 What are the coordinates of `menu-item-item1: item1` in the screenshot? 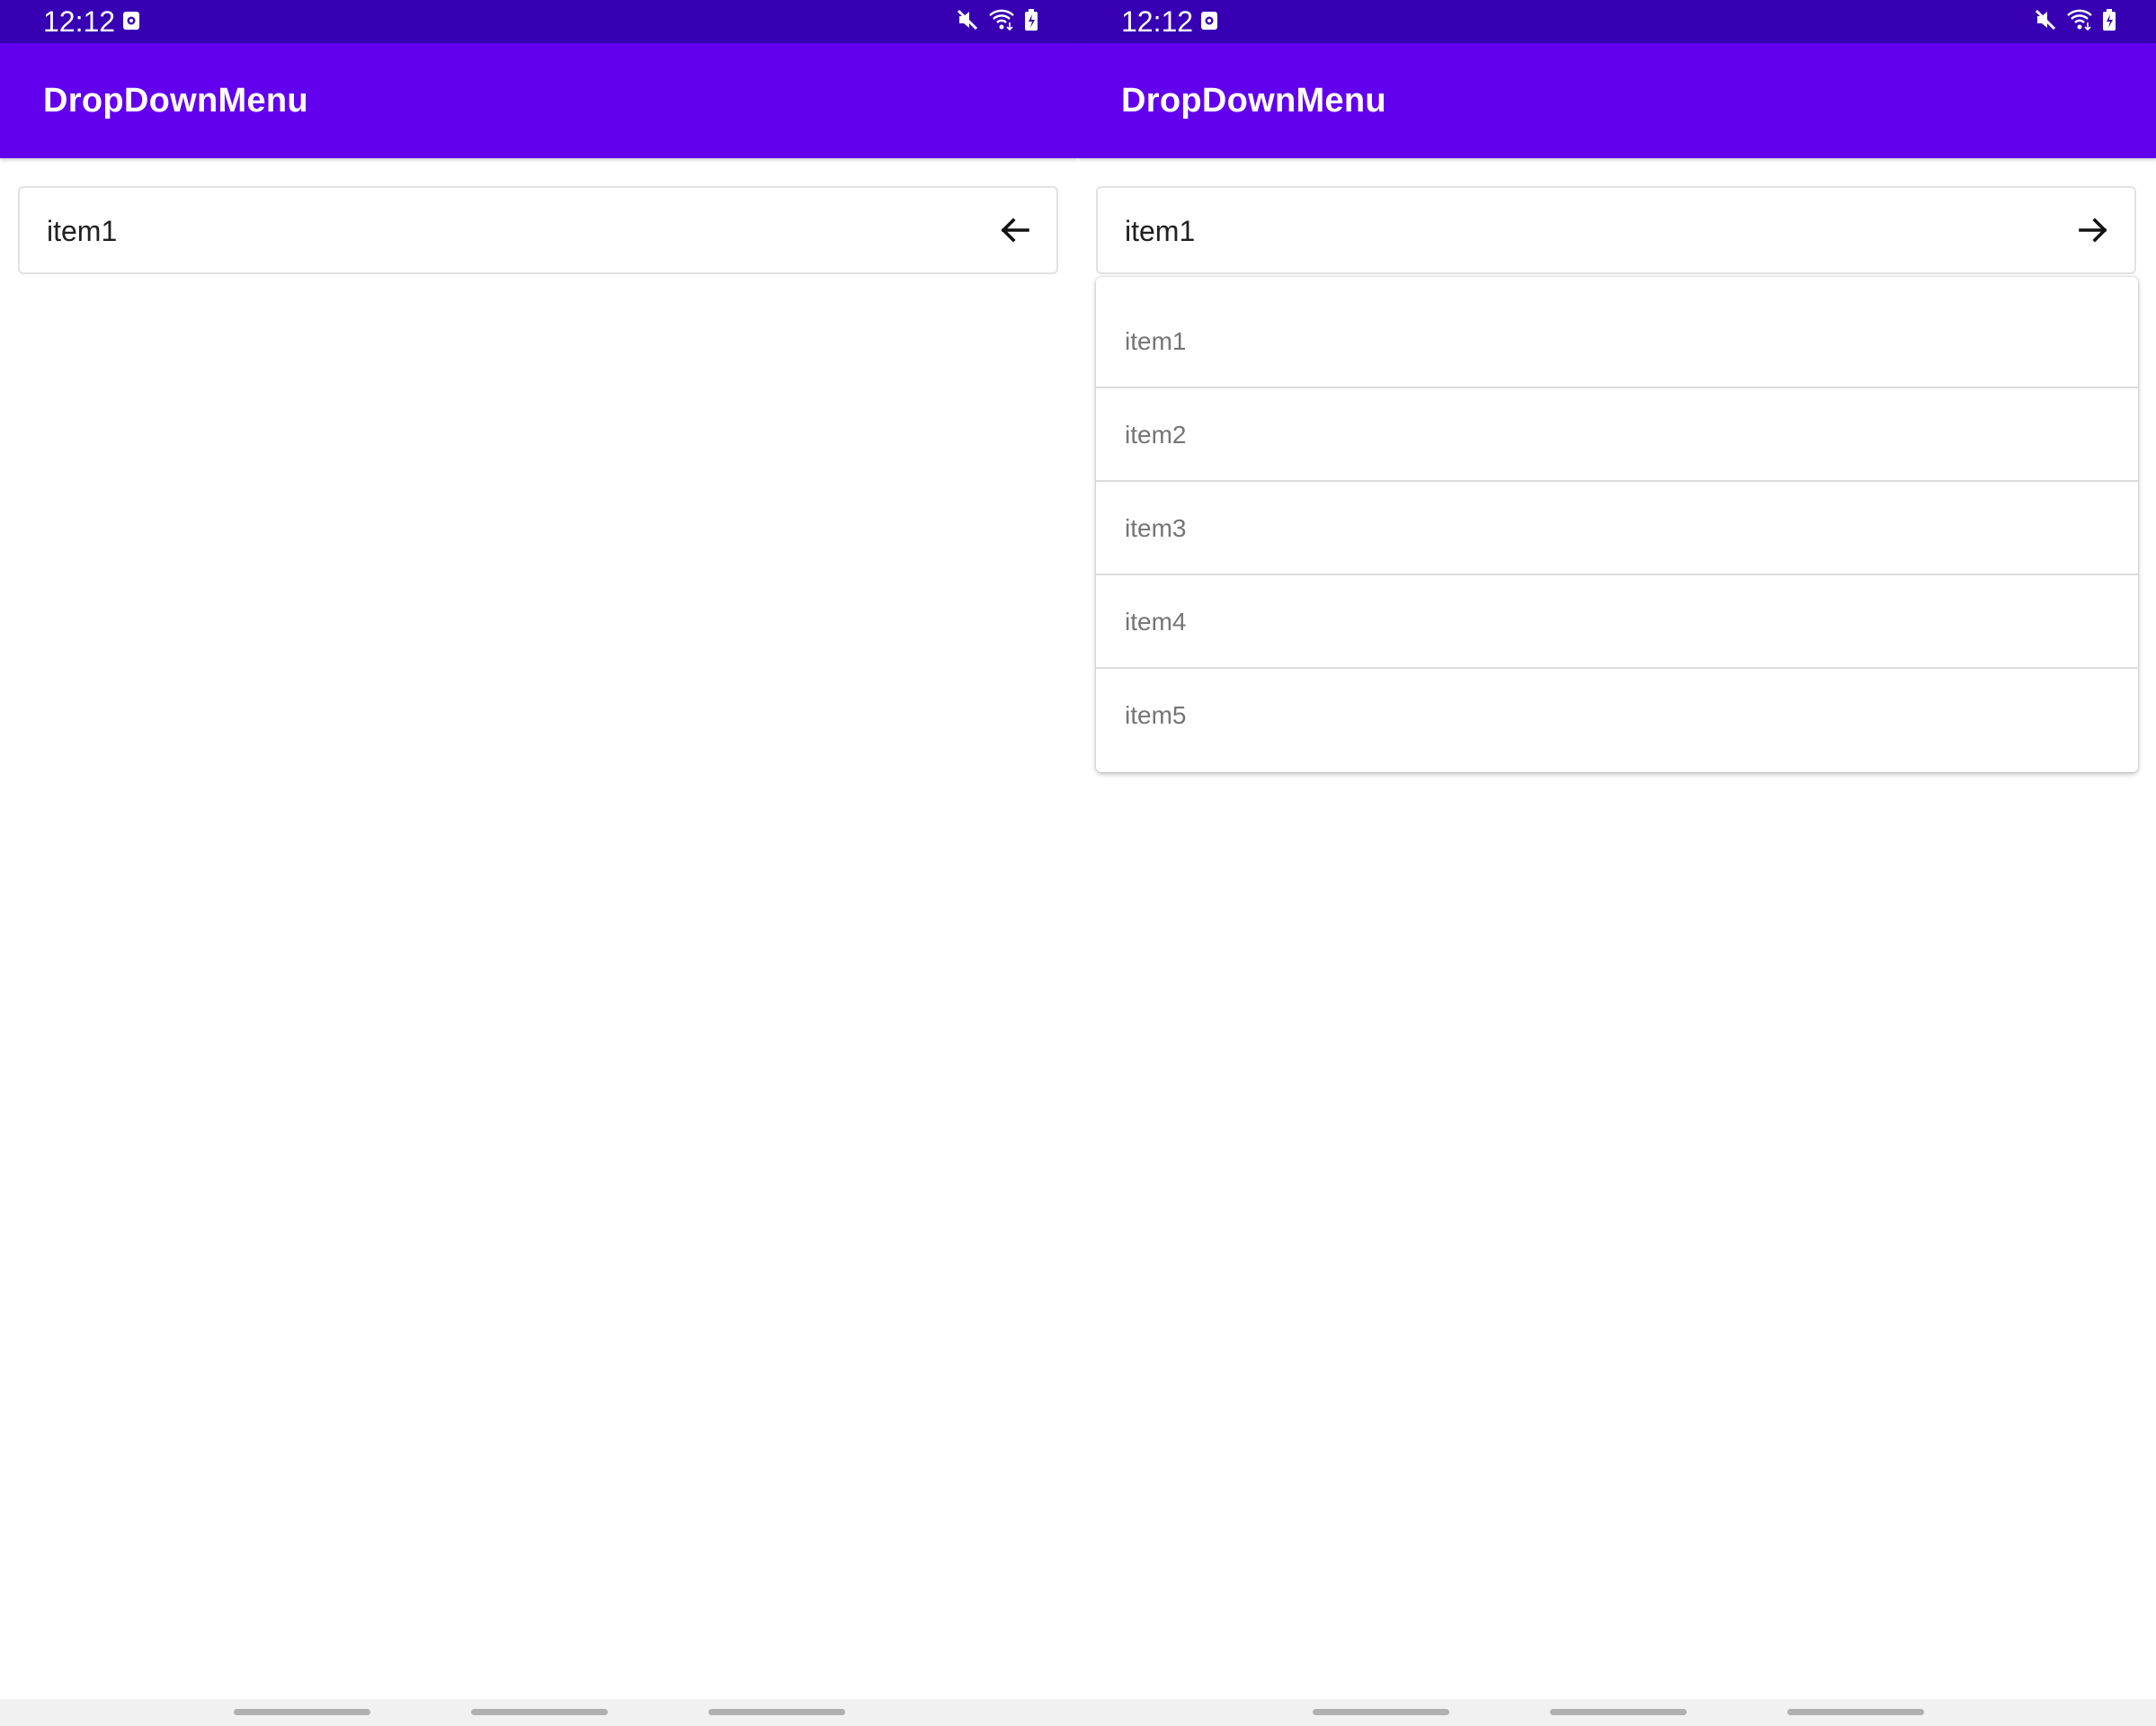 It's located at (1617, 341).